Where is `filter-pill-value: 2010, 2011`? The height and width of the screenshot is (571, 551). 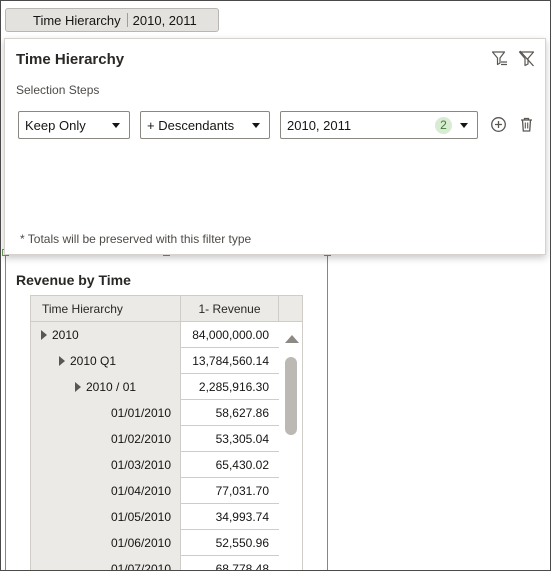 filter-pill-value: 2010, 2011 is located at coordinates (164, 20).